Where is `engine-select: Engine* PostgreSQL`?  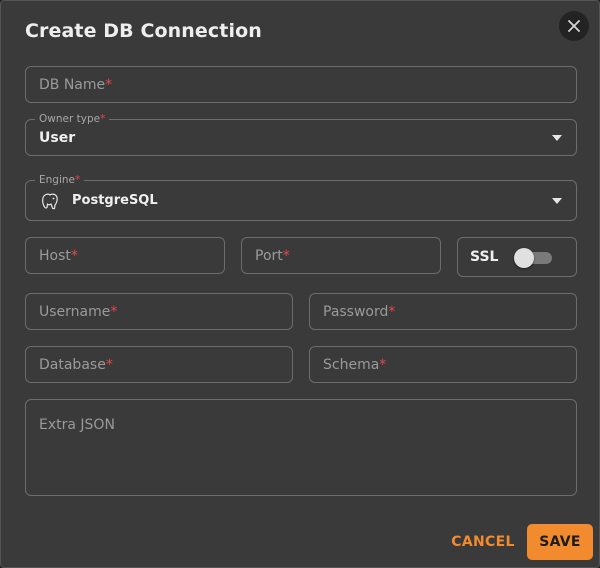 engine-select: Engine* PostgreSQL is located at coordinates (301, 197).